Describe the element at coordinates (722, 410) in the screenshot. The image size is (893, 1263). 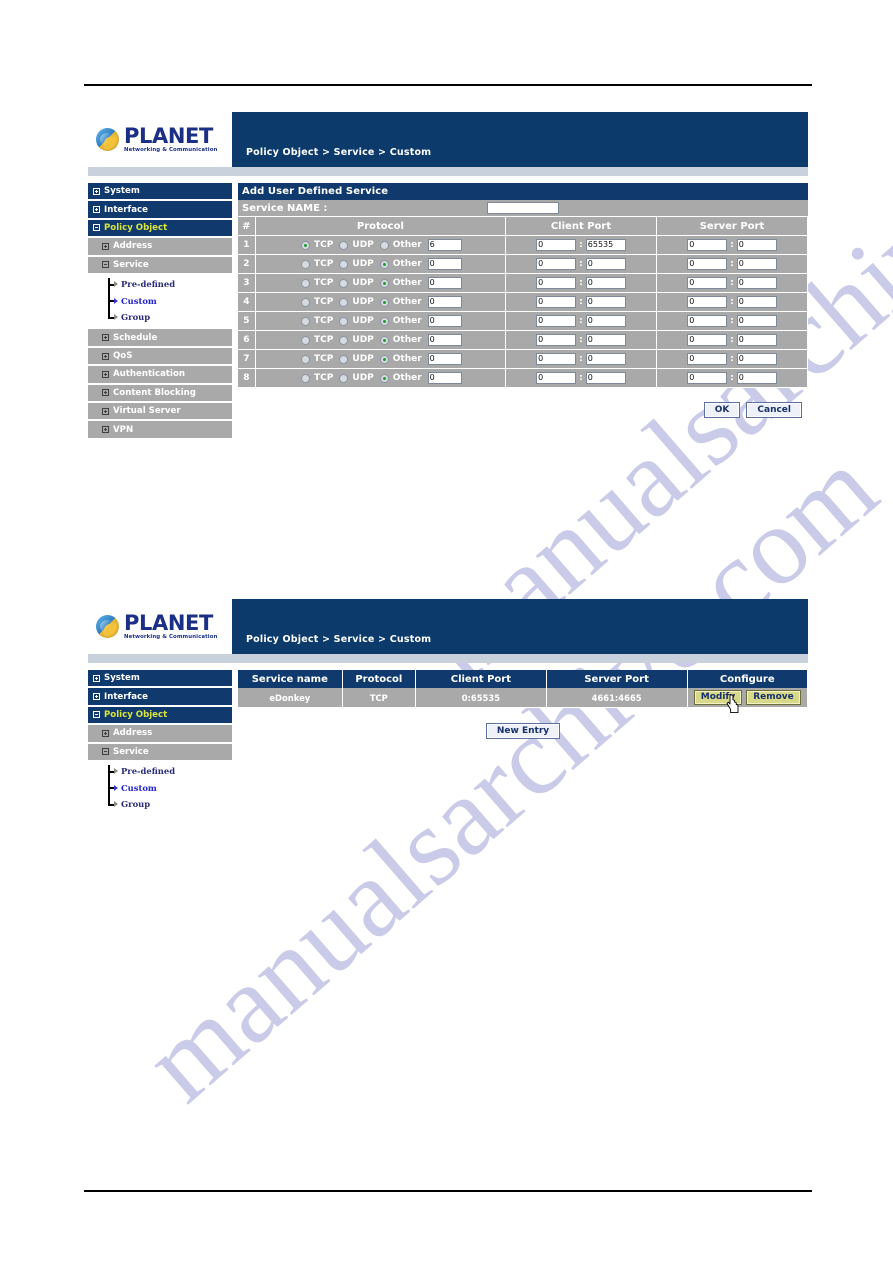
I see `ok-button: OK` at that location.